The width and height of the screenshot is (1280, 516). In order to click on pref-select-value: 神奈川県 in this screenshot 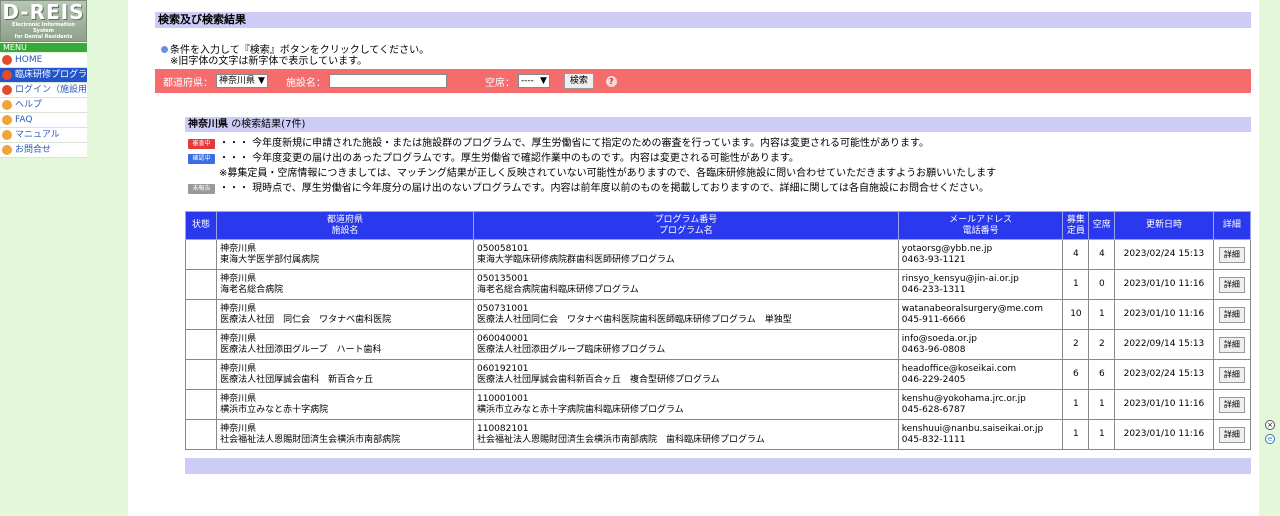, I will do `click(237, 81)`.